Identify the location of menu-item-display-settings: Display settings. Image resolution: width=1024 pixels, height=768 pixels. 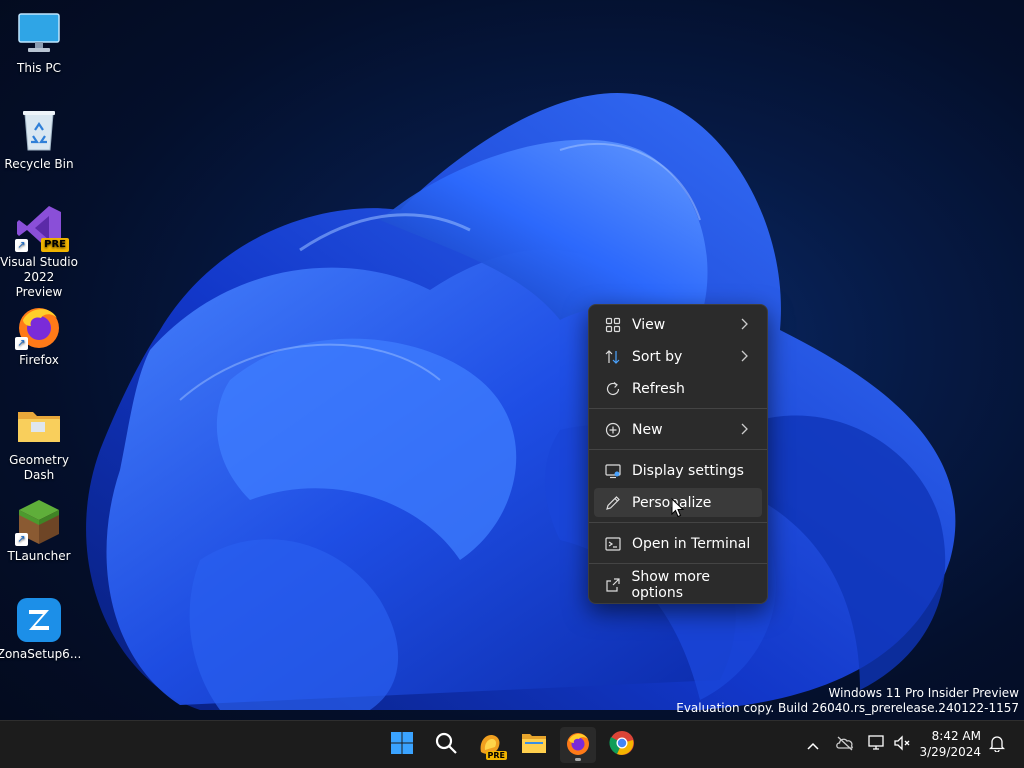
(678, 470).